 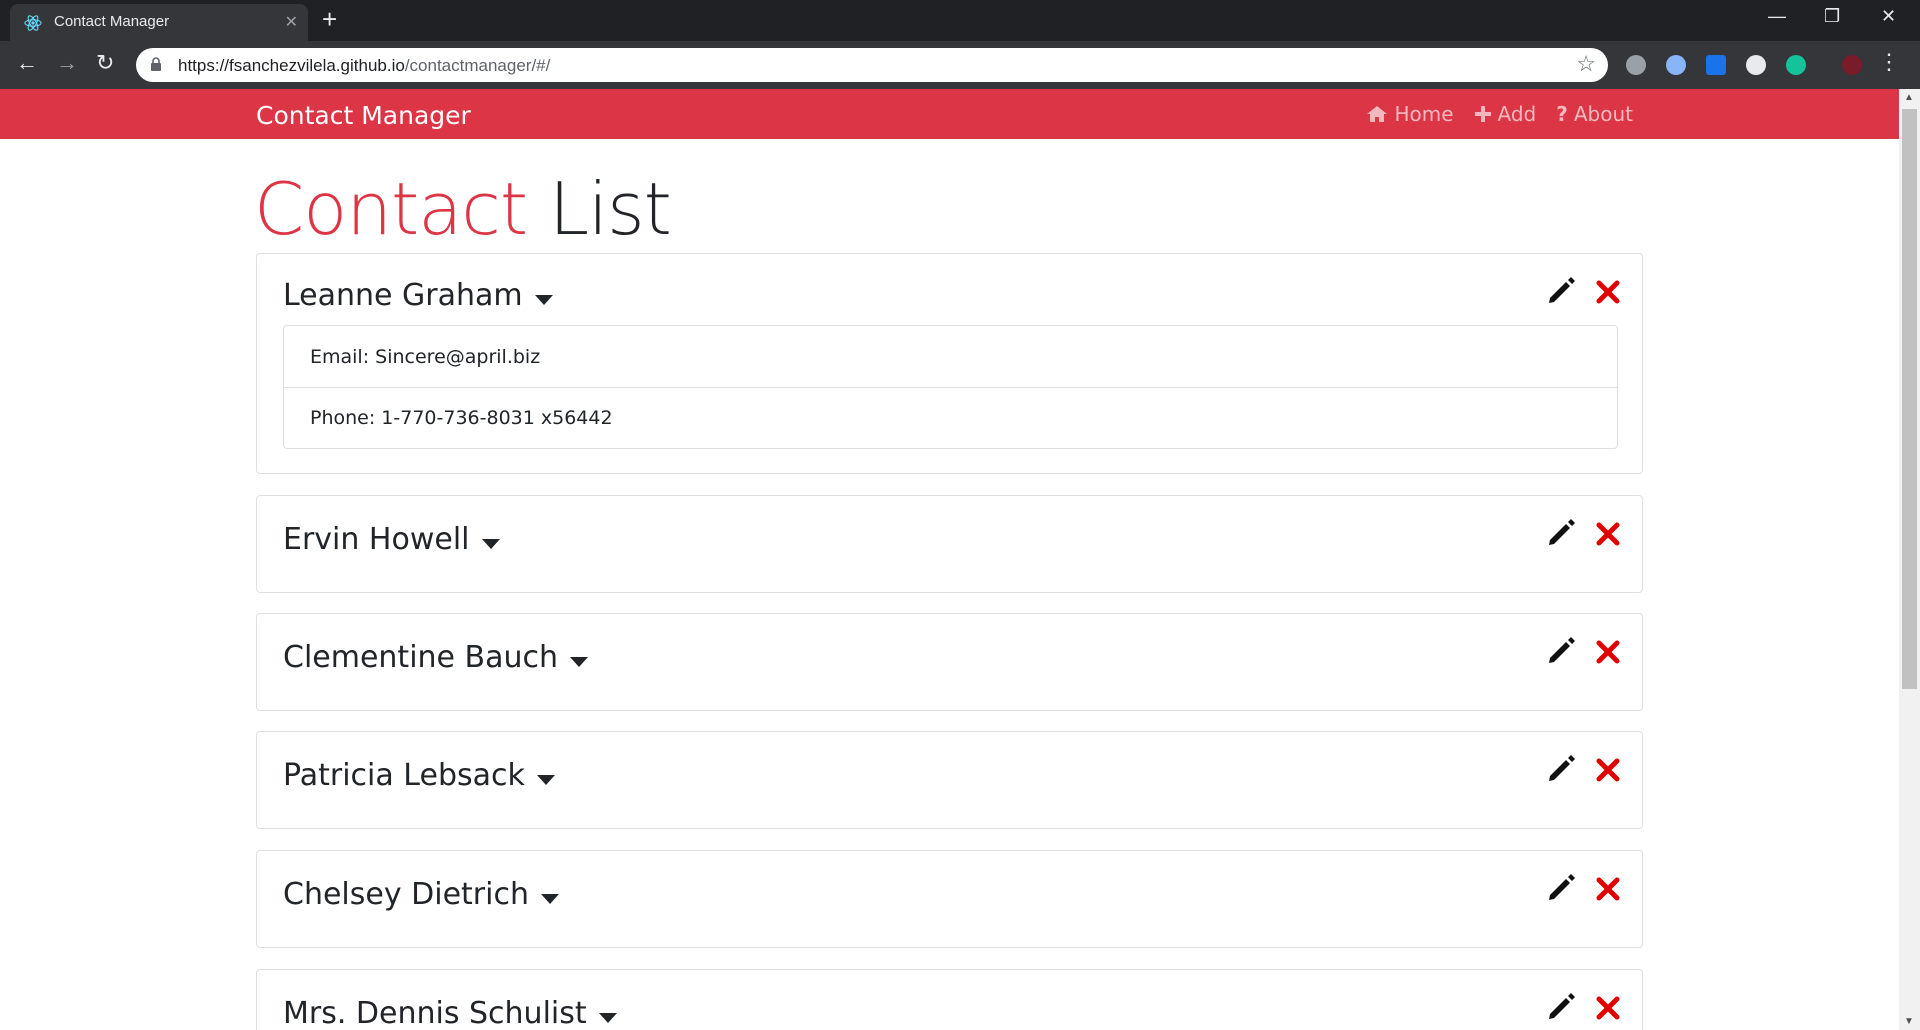 I want to click on grammarly-icon, so click(x=1796, y=65).